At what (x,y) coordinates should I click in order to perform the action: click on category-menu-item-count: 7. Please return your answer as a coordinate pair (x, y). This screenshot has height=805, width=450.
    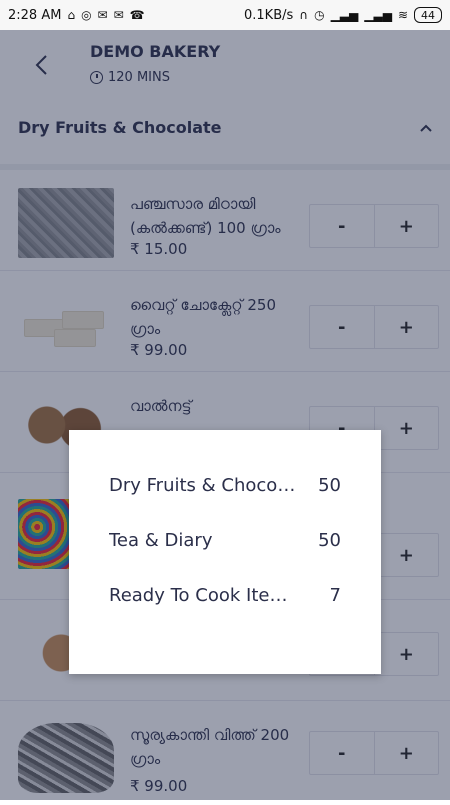
    Looking at the image, I should click on (335, 595).